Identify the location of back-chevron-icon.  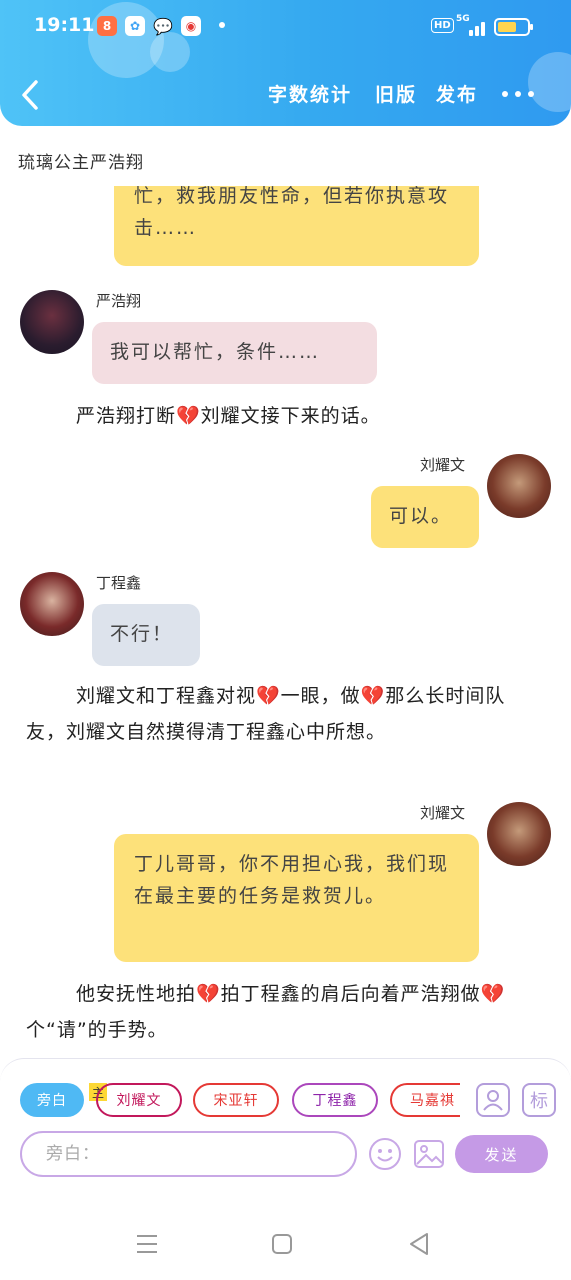
(33, 95).